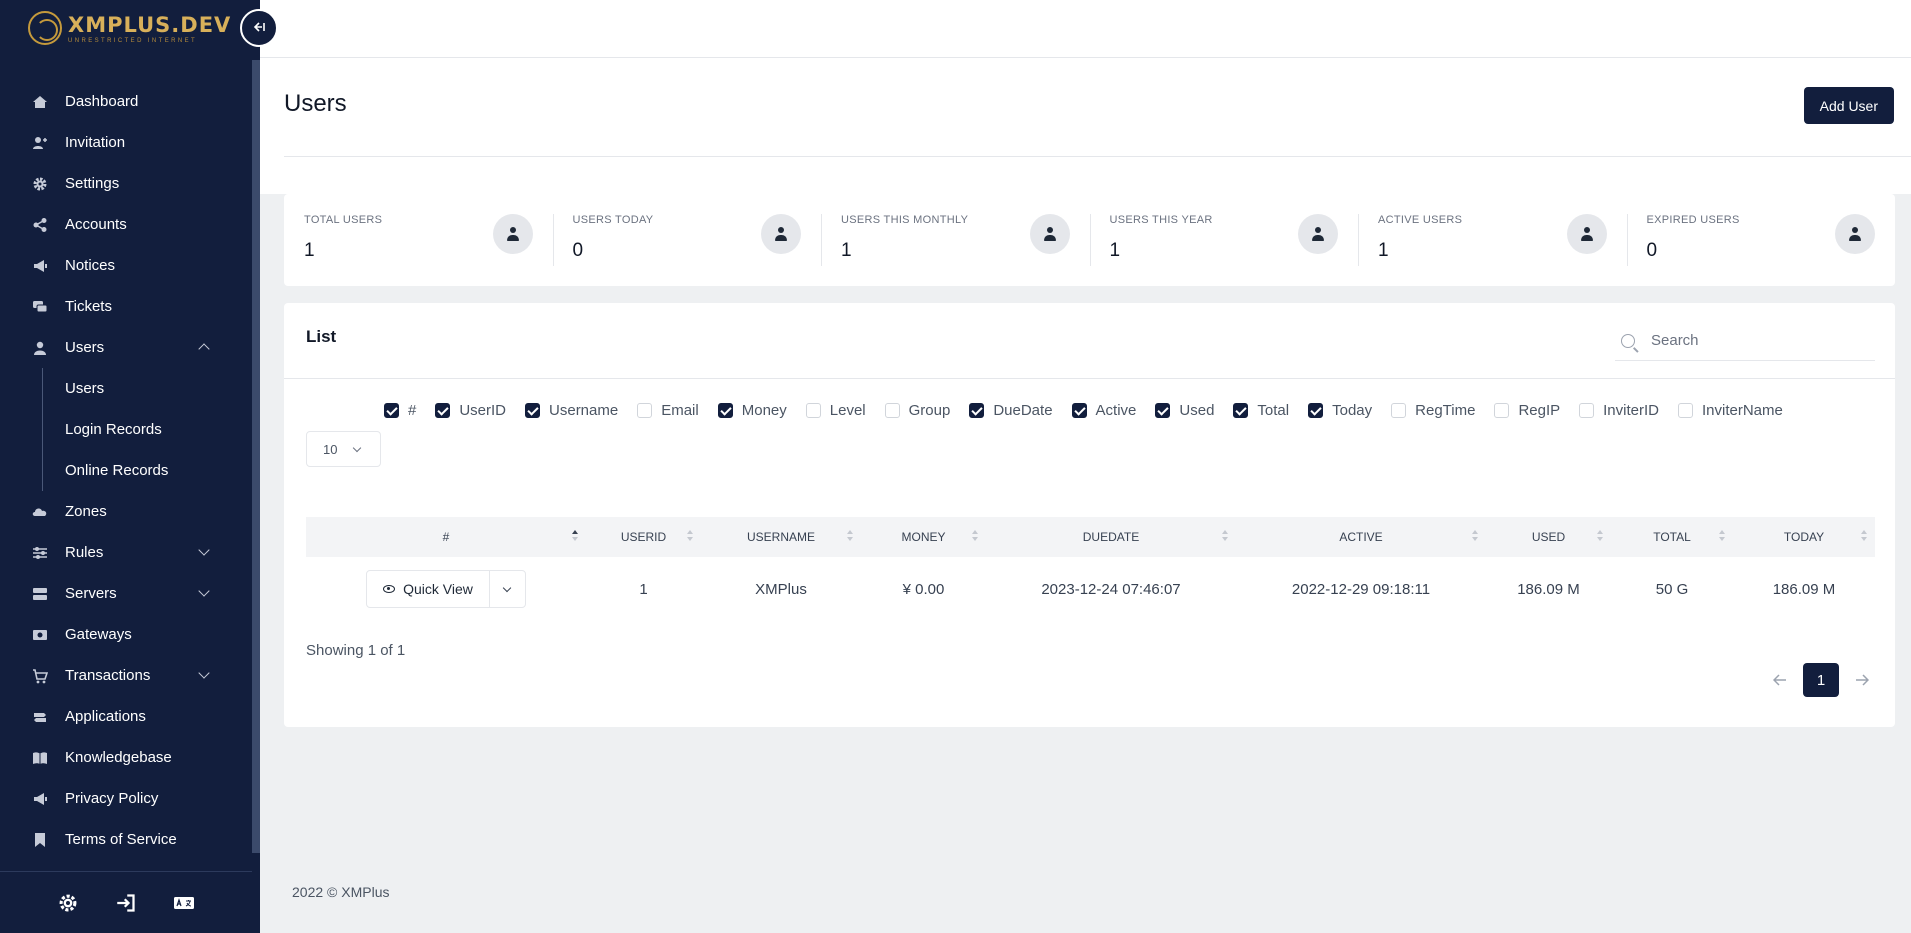 Image resolution: width=1911 pixels, height=933 pixels. What do you see at coordinates (1261, 410) in the screenshot?
I see `column-toggle-total: Total` at bounding box center [1261, 410].